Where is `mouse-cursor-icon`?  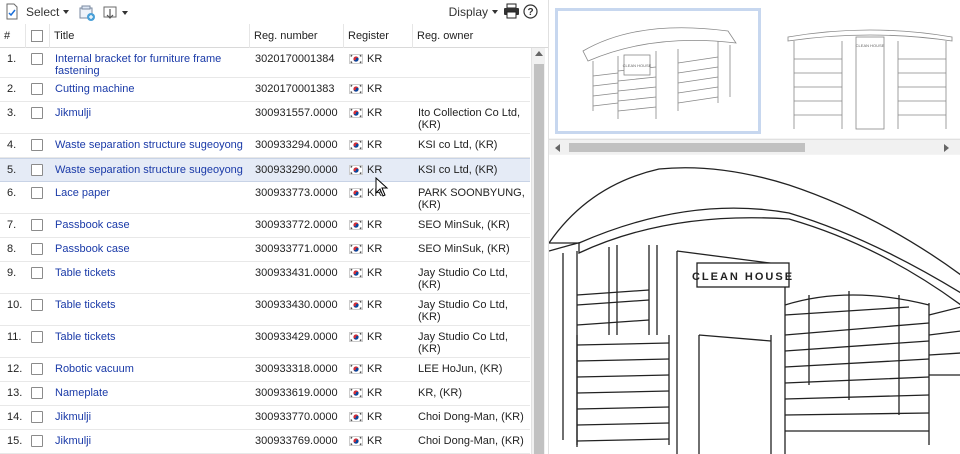 mouse-cursor-icon is located at coordinates (382, 187).